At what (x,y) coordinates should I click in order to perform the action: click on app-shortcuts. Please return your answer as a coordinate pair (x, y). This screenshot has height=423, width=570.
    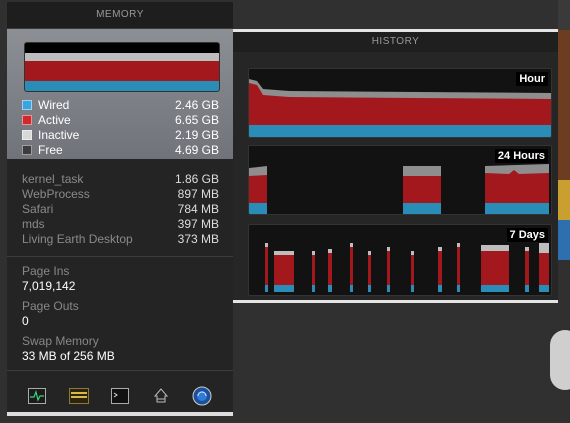
    Looking at the image, I should click on (120, 396).